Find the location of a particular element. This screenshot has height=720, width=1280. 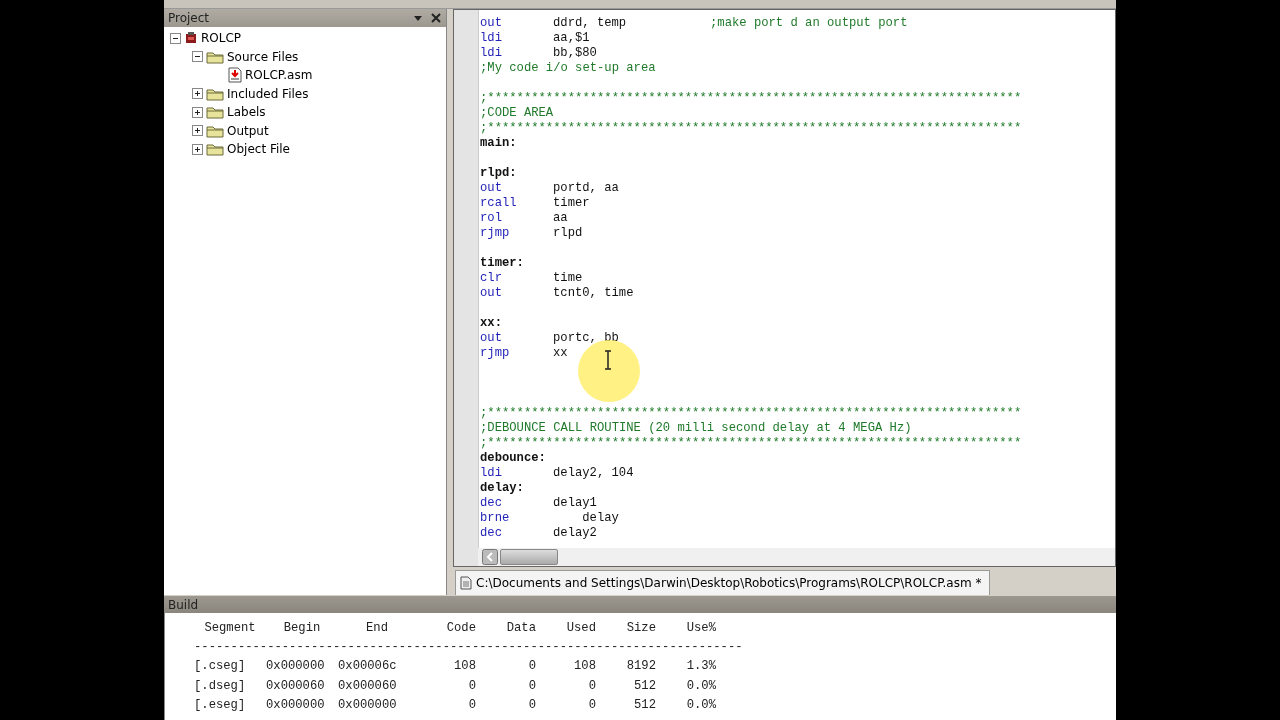

code-operand: delay2, 104 is located at coordinates (593, 473).